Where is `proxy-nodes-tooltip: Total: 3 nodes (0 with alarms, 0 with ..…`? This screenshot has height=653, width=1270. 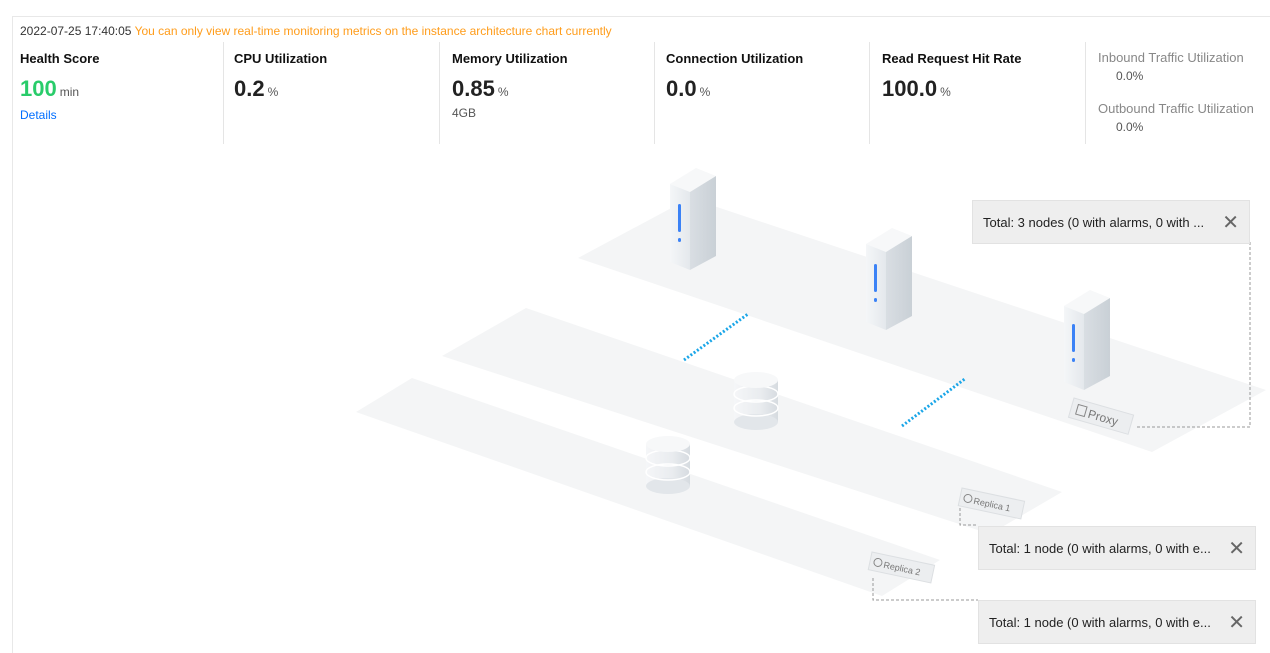 proxy-nodes-tooltip: Total: 3 nodes (0 with alarms, 0 with ..… is located at coordinates (1111, 222).